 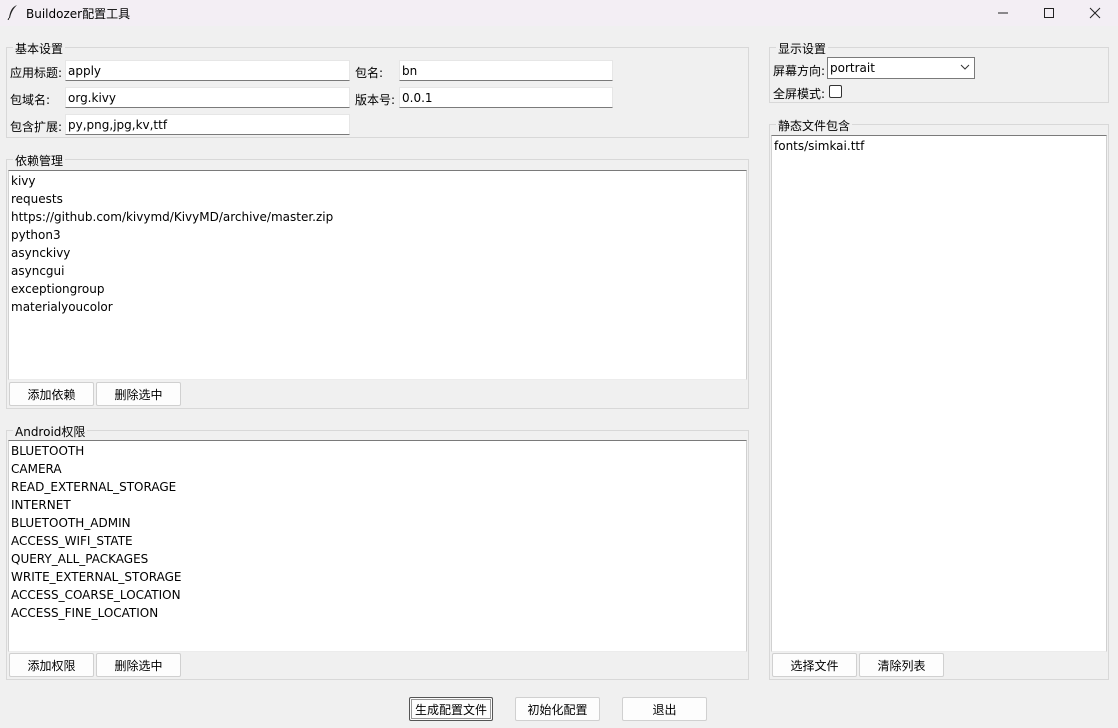 What do you see at coordinates (835, 91) in the screenshot?
I see `fullscreen-checkbox` at bounding box center [835, 91].